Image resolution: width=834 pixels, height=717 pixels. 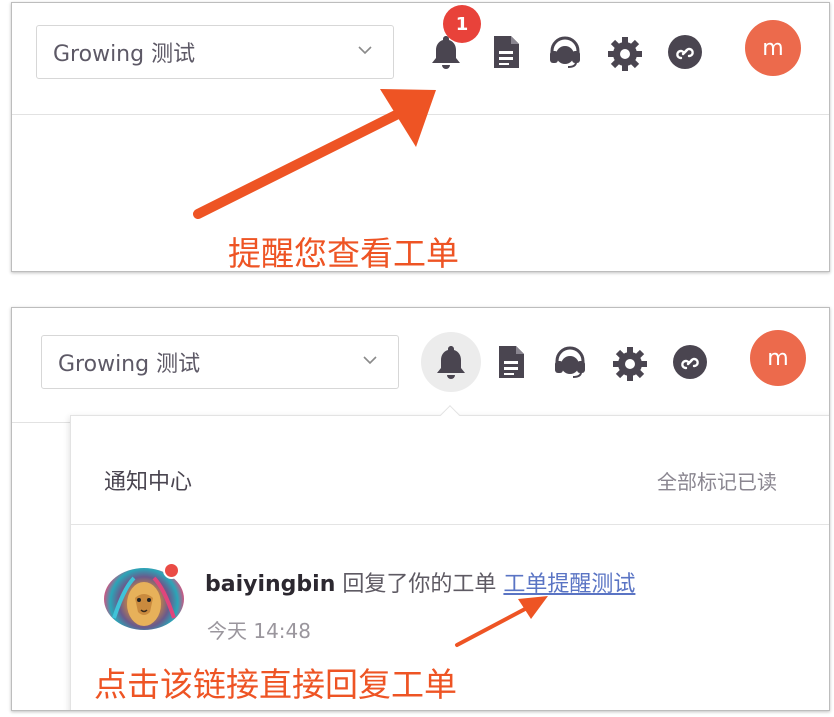 What do you see at coordinates (343, 253) in the screenshot?
I see `annotation-text-top: 提醒您查看工单` at bounding box center [343, 253].